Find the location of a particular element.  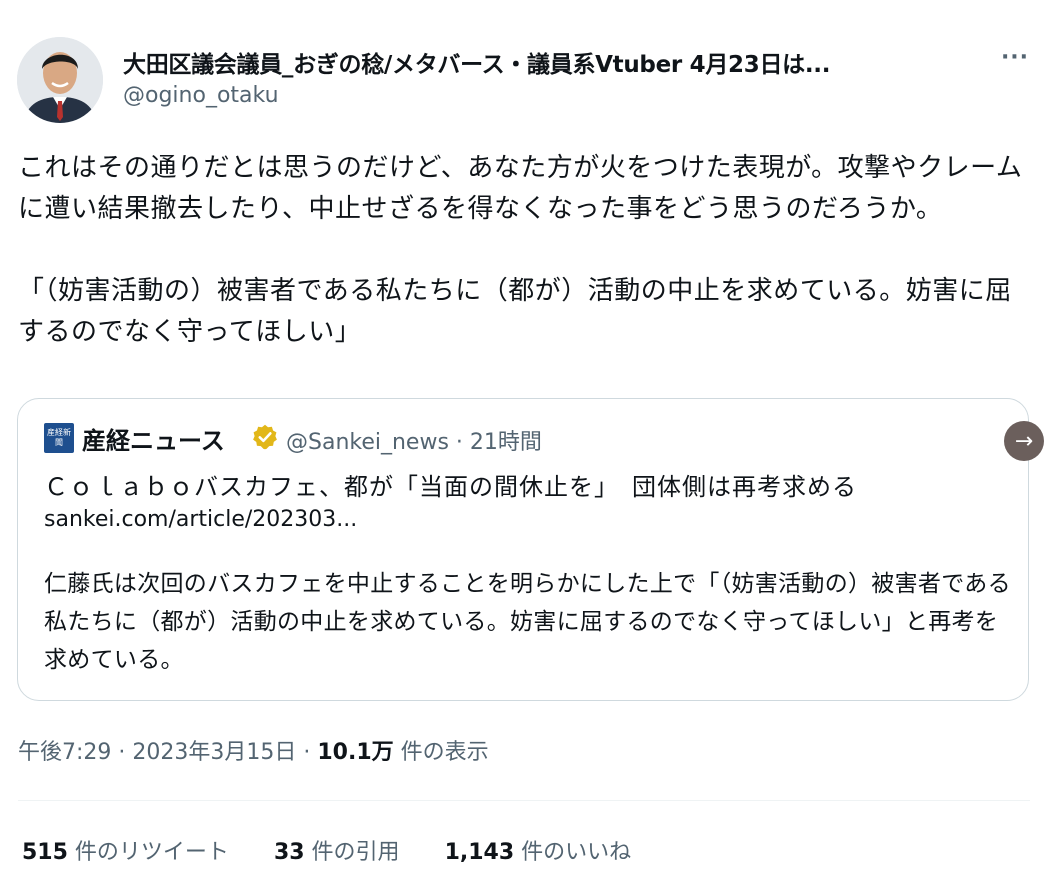

quote-source-handle: @Sankei_news · 21時間 is located at coordinates (414, 442).